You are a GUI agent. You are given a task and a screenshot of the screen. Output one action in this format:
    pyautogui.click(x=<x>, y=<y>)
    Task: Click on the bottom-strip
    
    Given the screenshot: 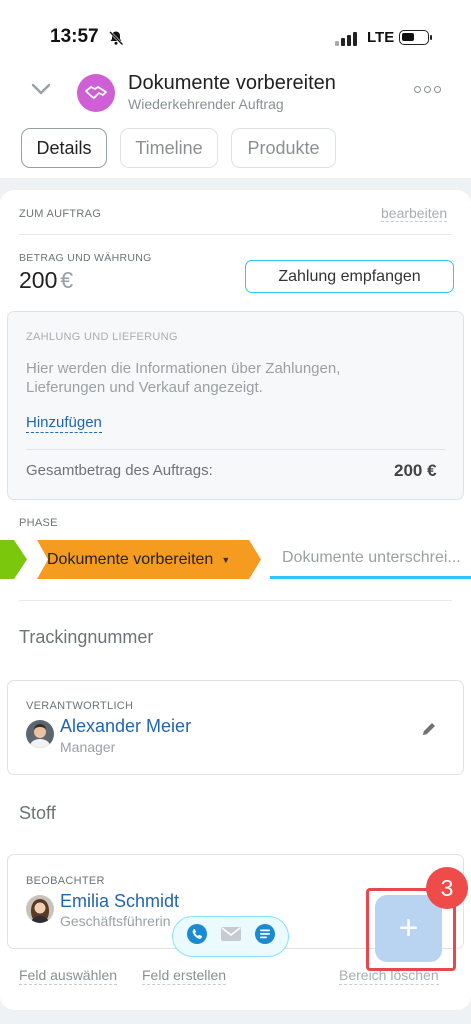 What is the action you would take?
    pyautogui.click(x=235, y=1019)
    